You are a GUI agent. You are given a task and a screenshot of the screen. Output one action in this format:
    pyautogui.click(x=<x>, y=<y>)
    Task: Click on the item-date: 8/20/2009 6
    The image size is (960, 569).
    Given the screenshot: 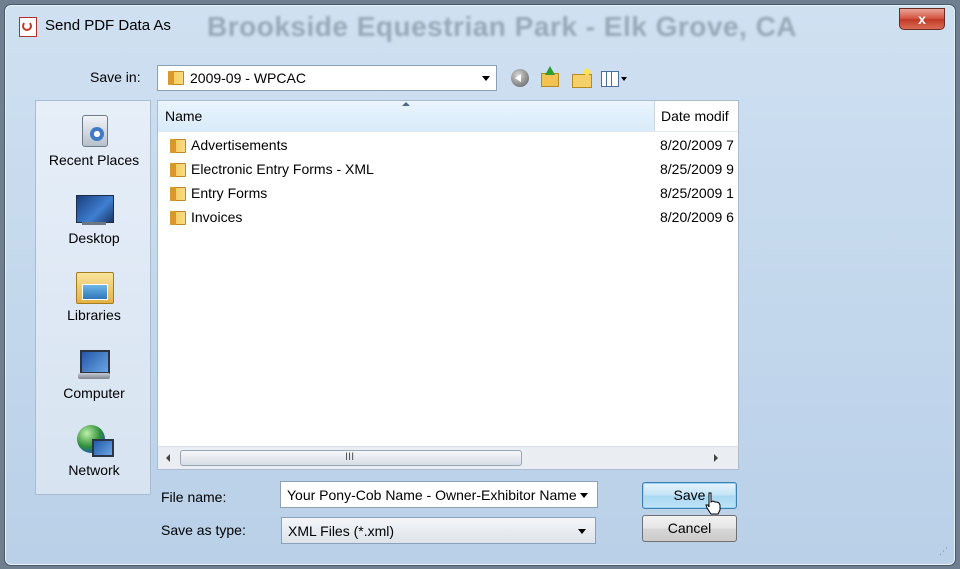 What is the action you would take?
    pyautogui.click(x=697, y=217)
    